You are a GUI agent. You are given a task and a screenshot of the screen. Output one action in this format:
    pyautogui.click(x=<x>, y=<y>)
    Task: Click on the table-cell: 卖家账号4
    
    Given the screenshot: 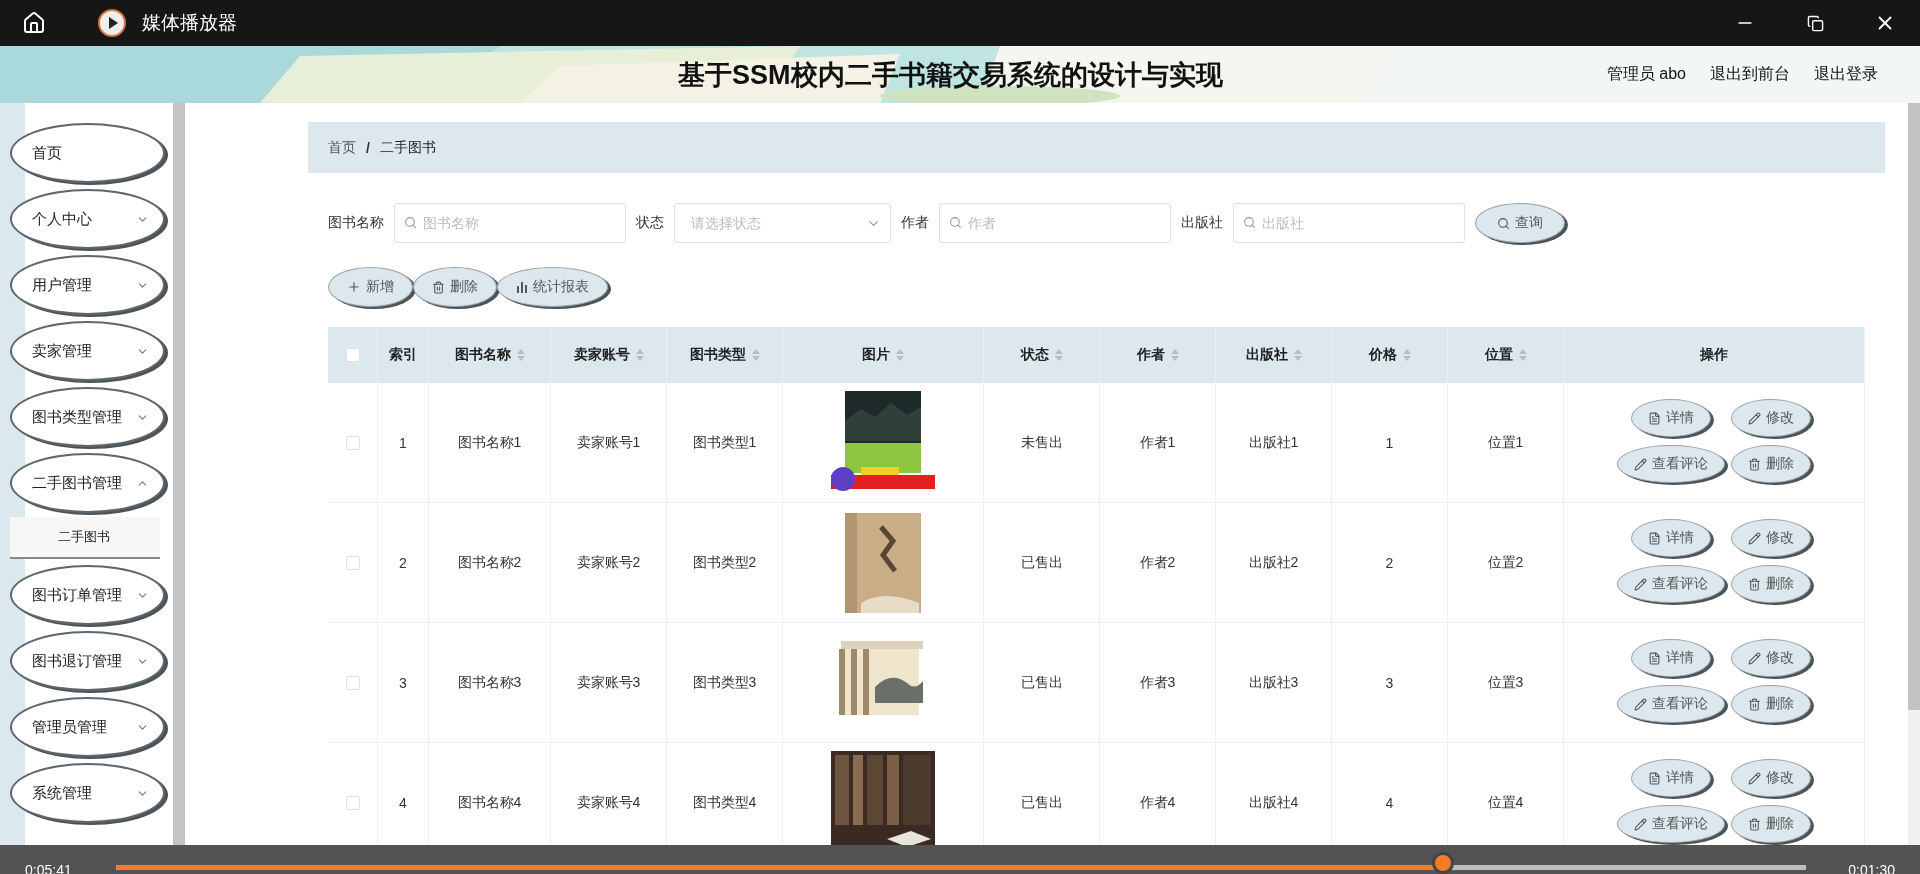 What is the action you would take?
    pyautogui.click(x=608, y=802)
    